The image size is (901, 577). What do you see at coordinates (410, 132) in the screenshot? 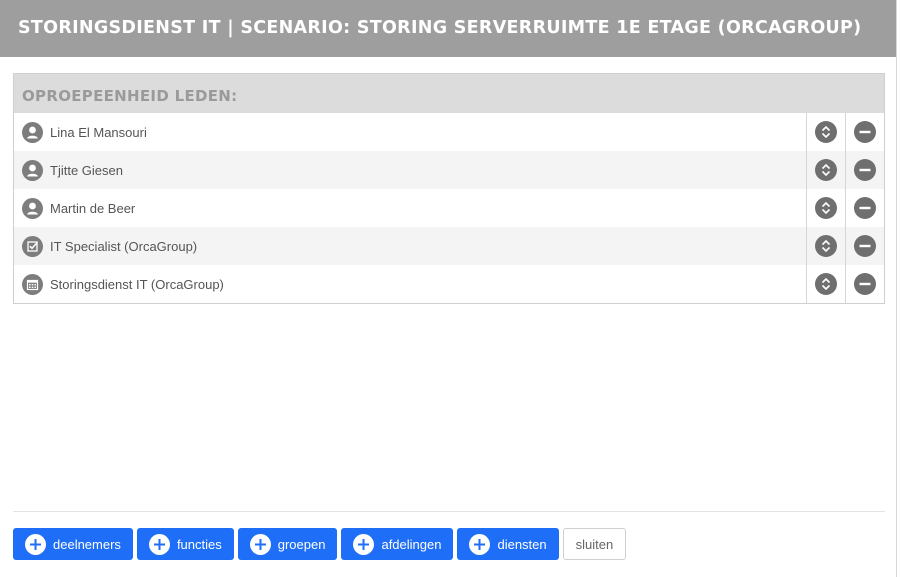
I see `list-item-main: Lina El Mansouri` at bounding box center [410, 132].